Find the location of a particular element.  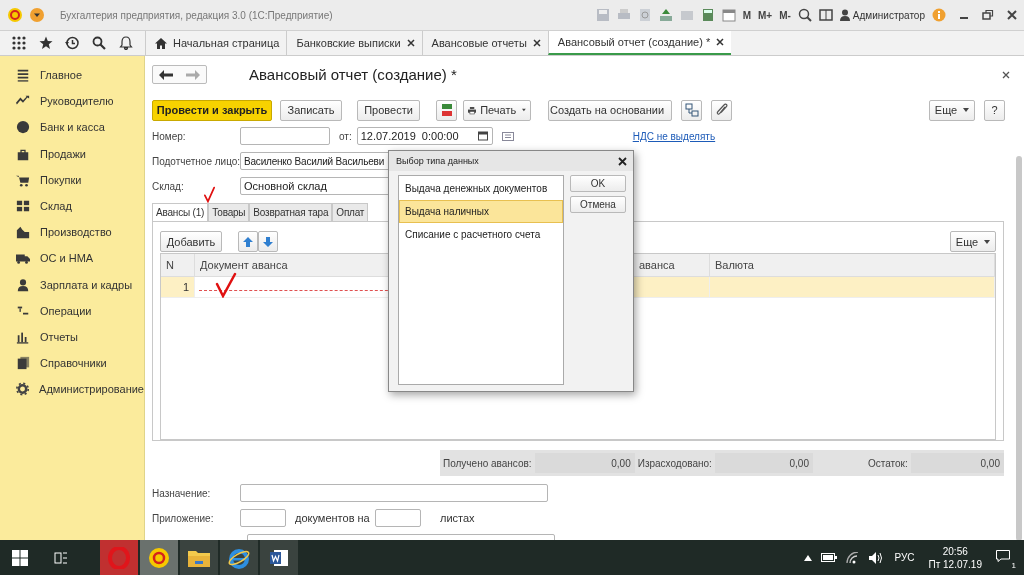

total-label: Получено авансов: is located at coordinates (487, 463).